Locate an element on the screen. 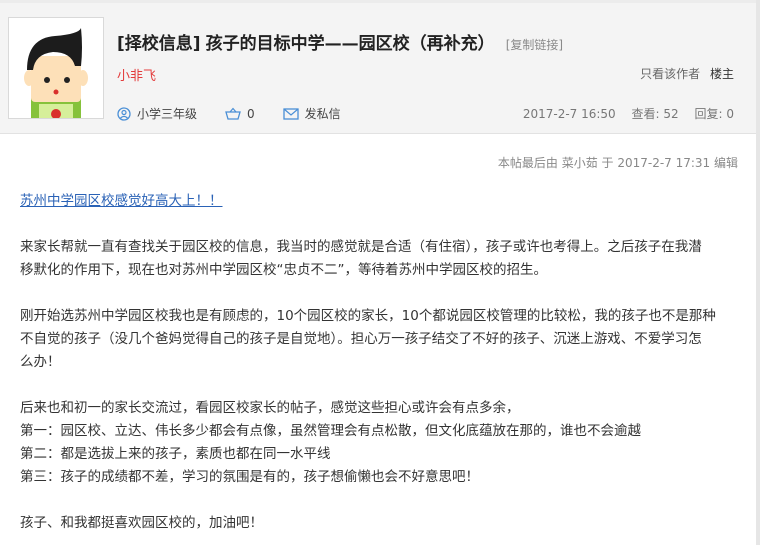  only-author-filter: 只看该作者 楼主 is located at coordinates (687, 73).